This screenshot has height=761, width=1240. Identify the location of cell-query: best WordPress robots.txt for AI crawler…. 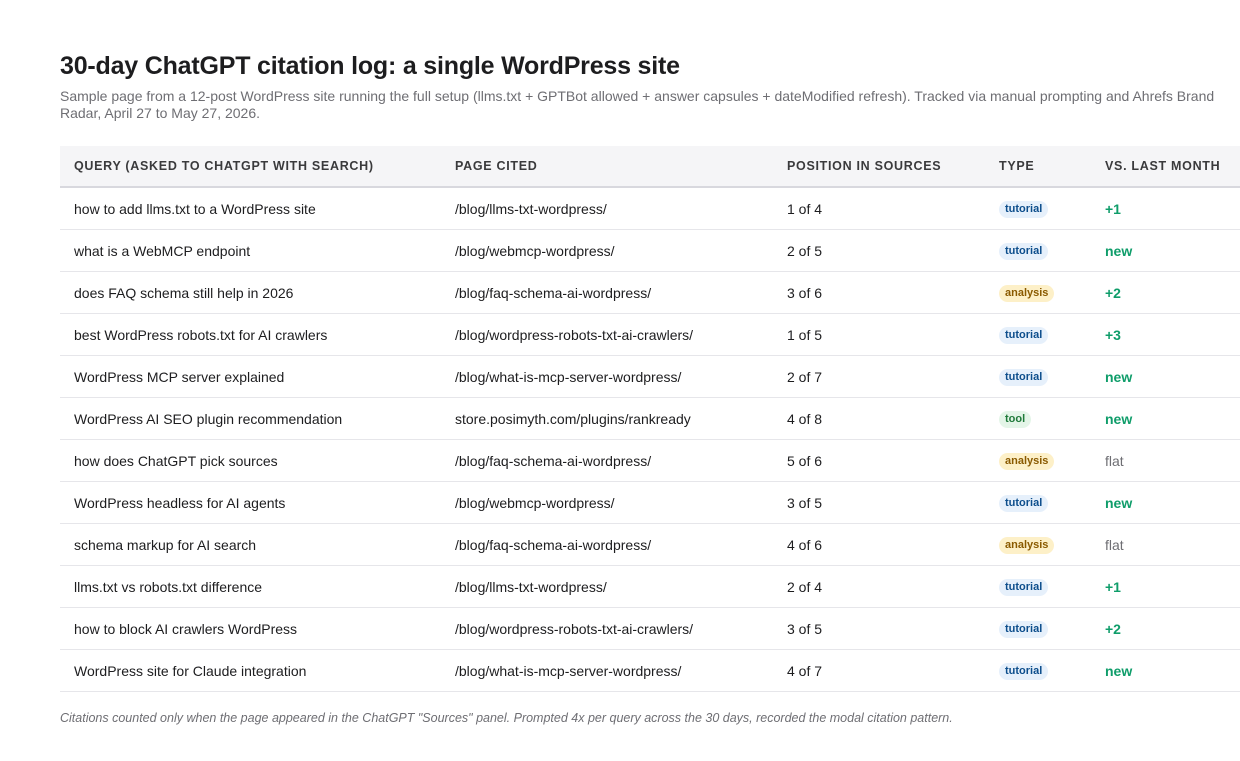
(250, 334).